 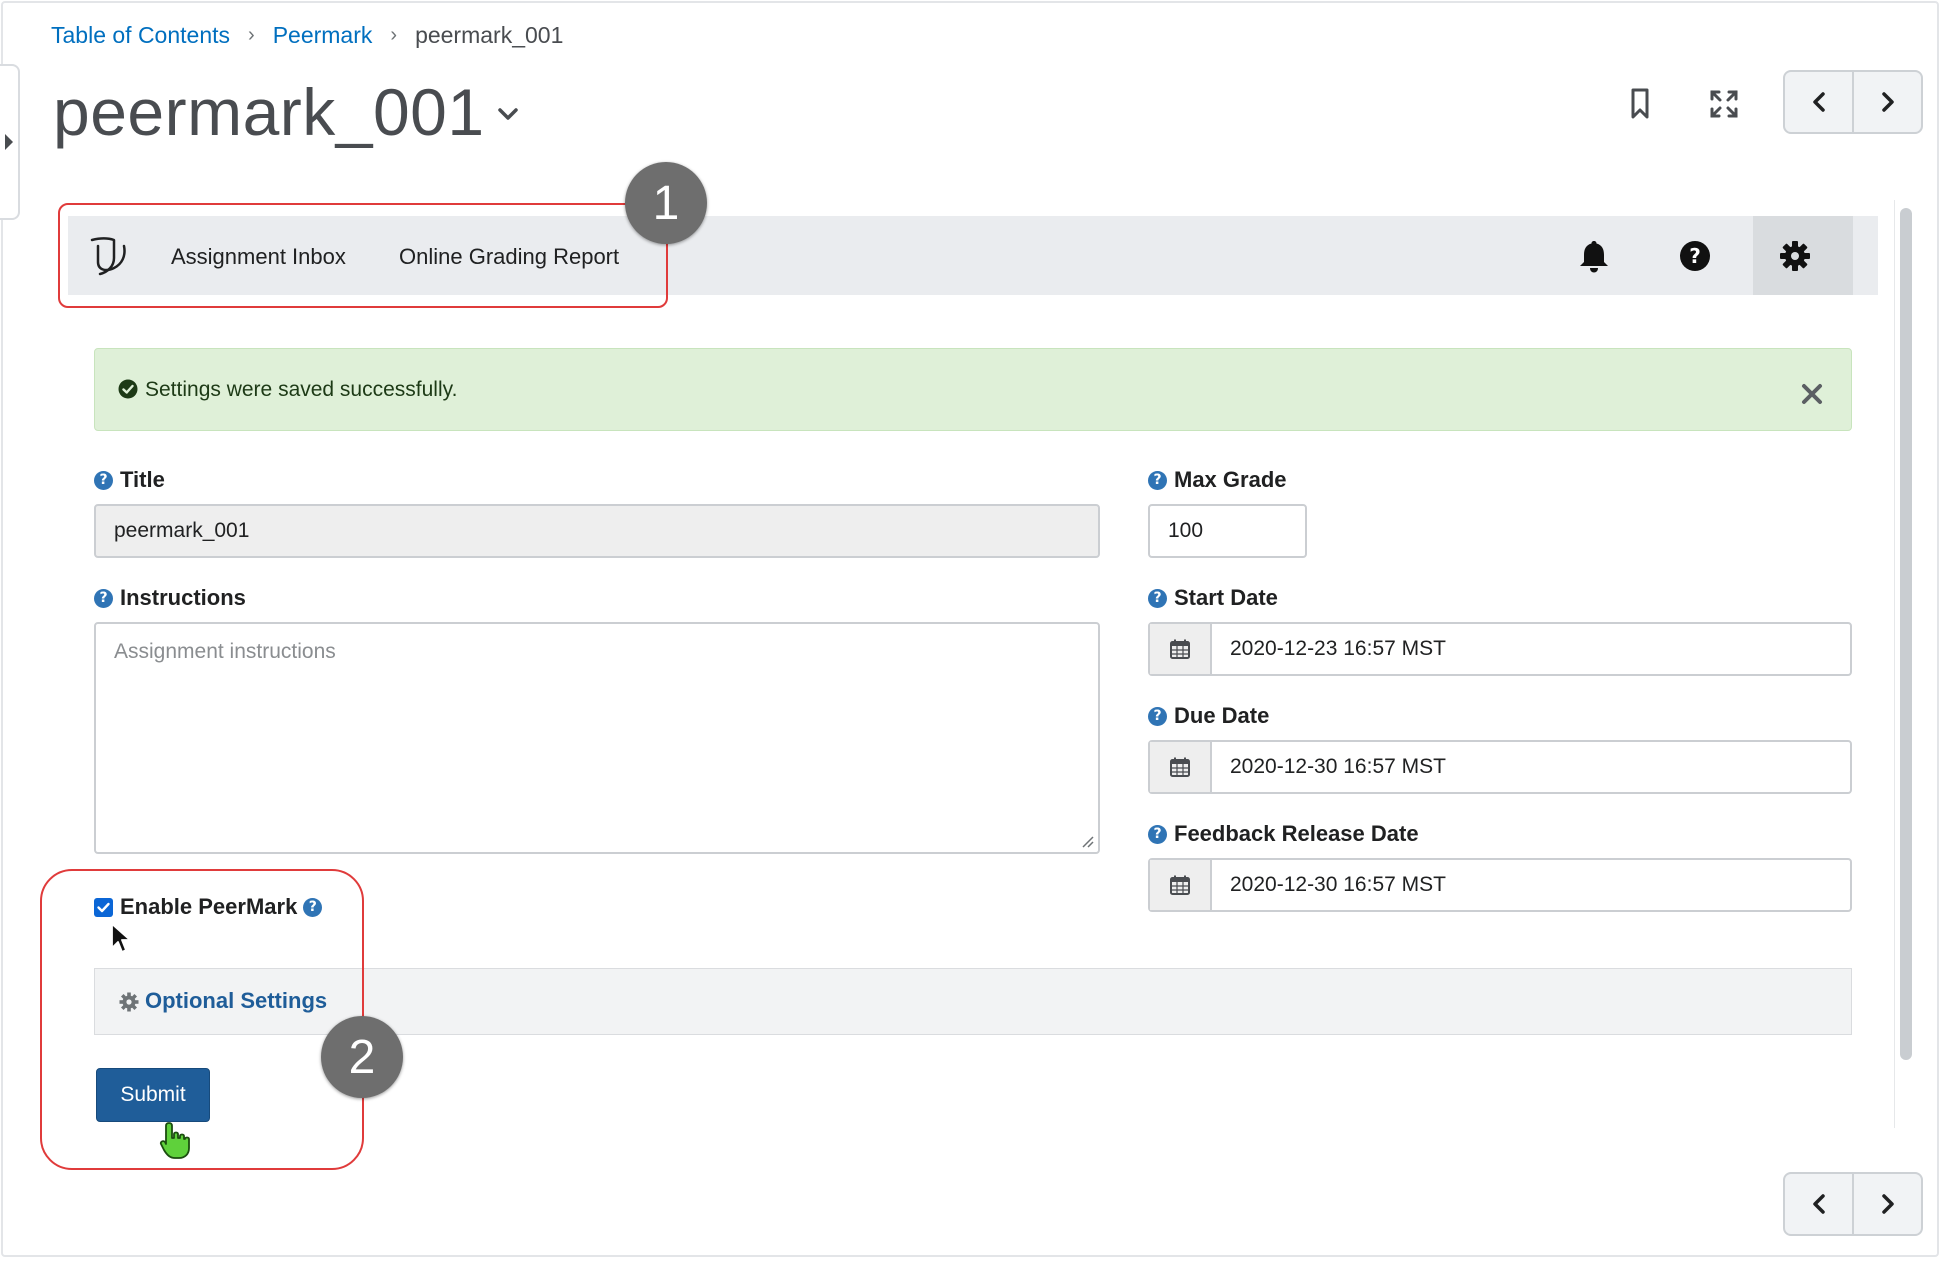 What do you see at coordinates (1088, 842) in the screenshot?
I see `resize-handle-icon` at bounding box center [1088, 842].